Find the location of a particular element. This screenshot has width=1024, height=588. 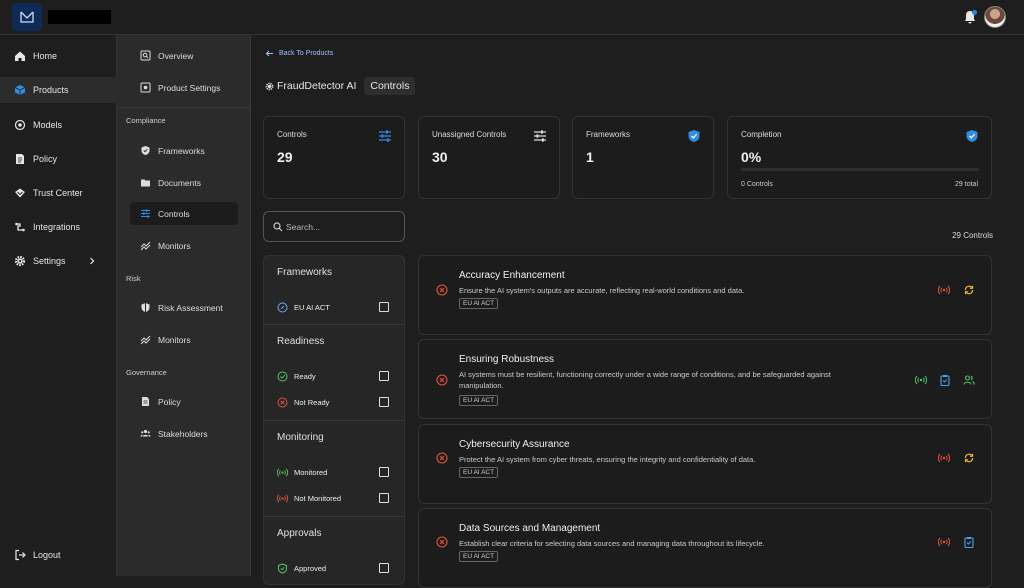

sidebar-item-trust-center: Trust Center is located at coordinates (58, 193).